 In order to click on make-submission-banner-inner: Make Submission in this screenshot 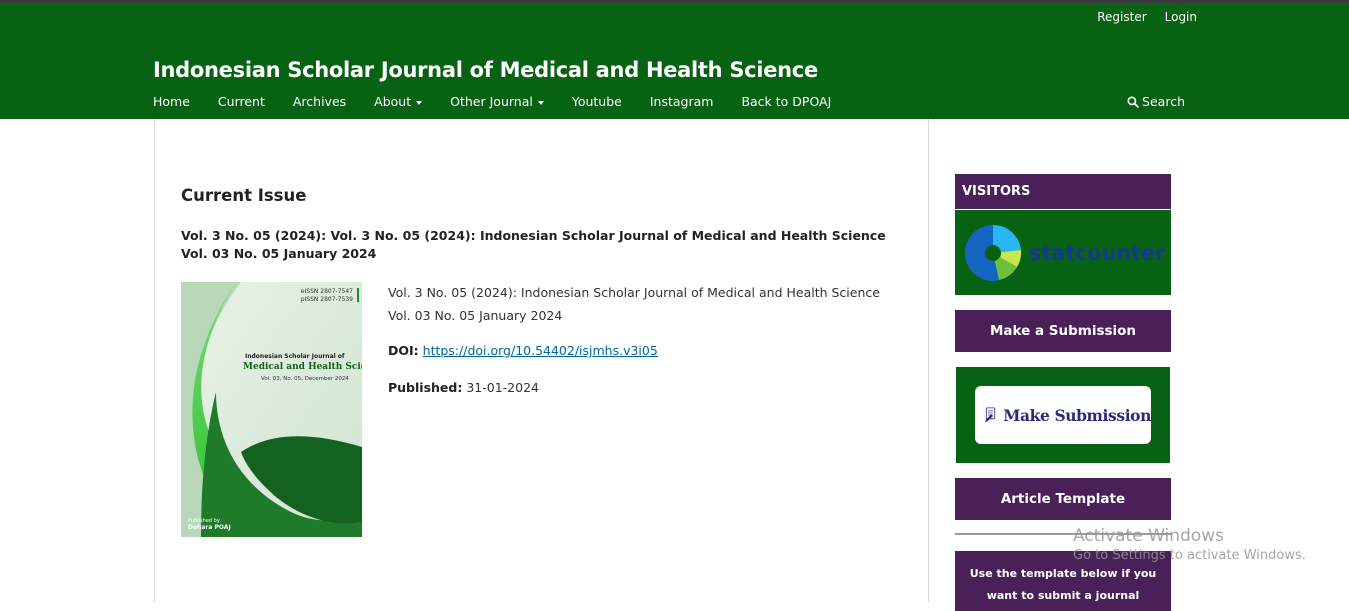, I will do `click(1063, 415)`.